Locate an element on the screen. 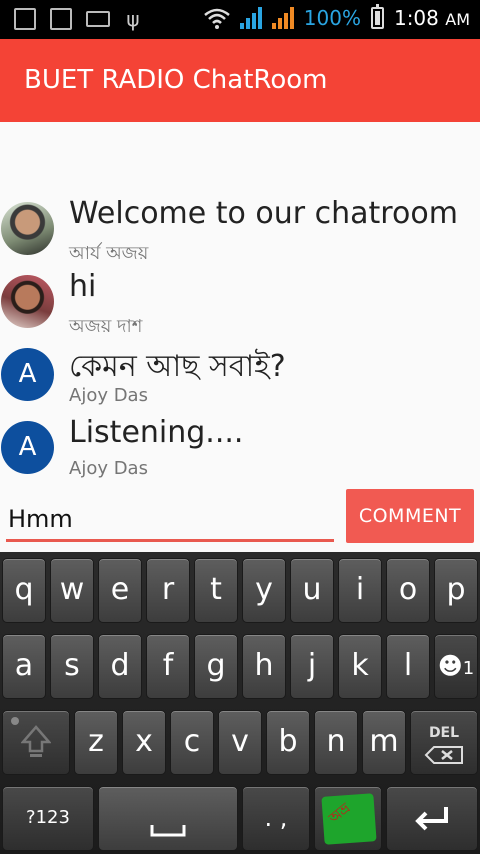 This screenshot has width=480, height=854. chat-message: A কেমন আছ সবাই? Ajoy Das is located at coordinates (240, 384).